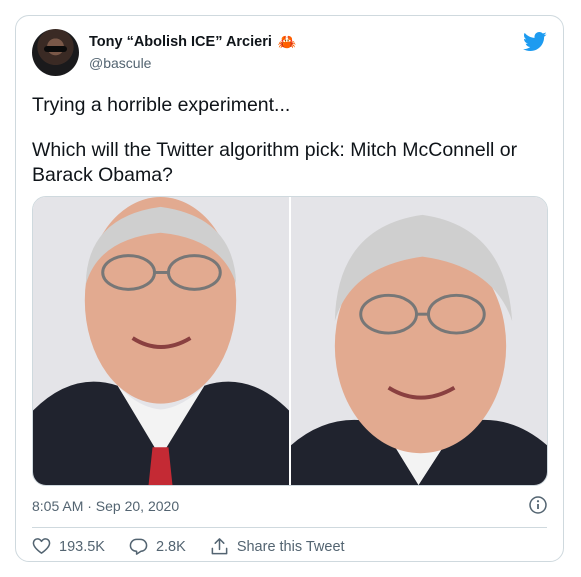  What do you see at coordinates (82, 546) in the screenshot?
I see `like-count: 193.5K` at bounding box center [82, 546].